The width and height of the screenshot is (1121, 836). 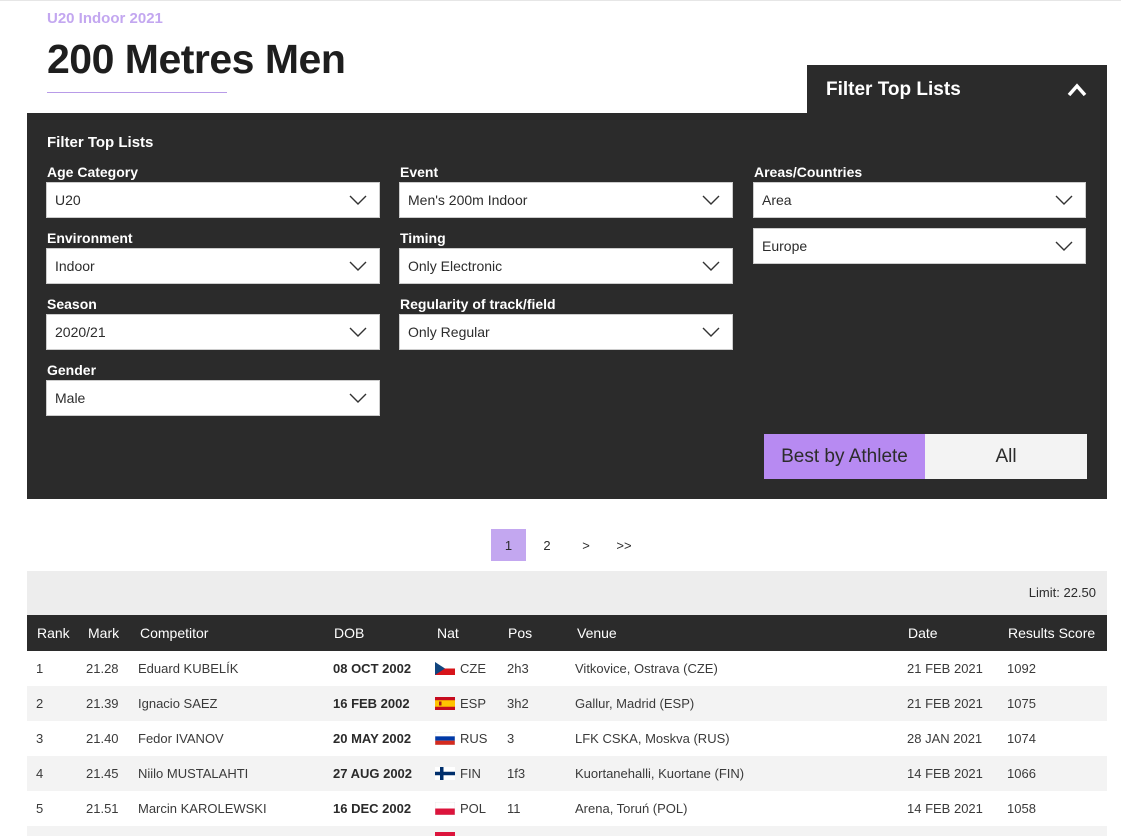 What do you see at coordinates (547, 545) in the screenshot?
I see `page-2-button: 2` at bounding box center [547, 545].